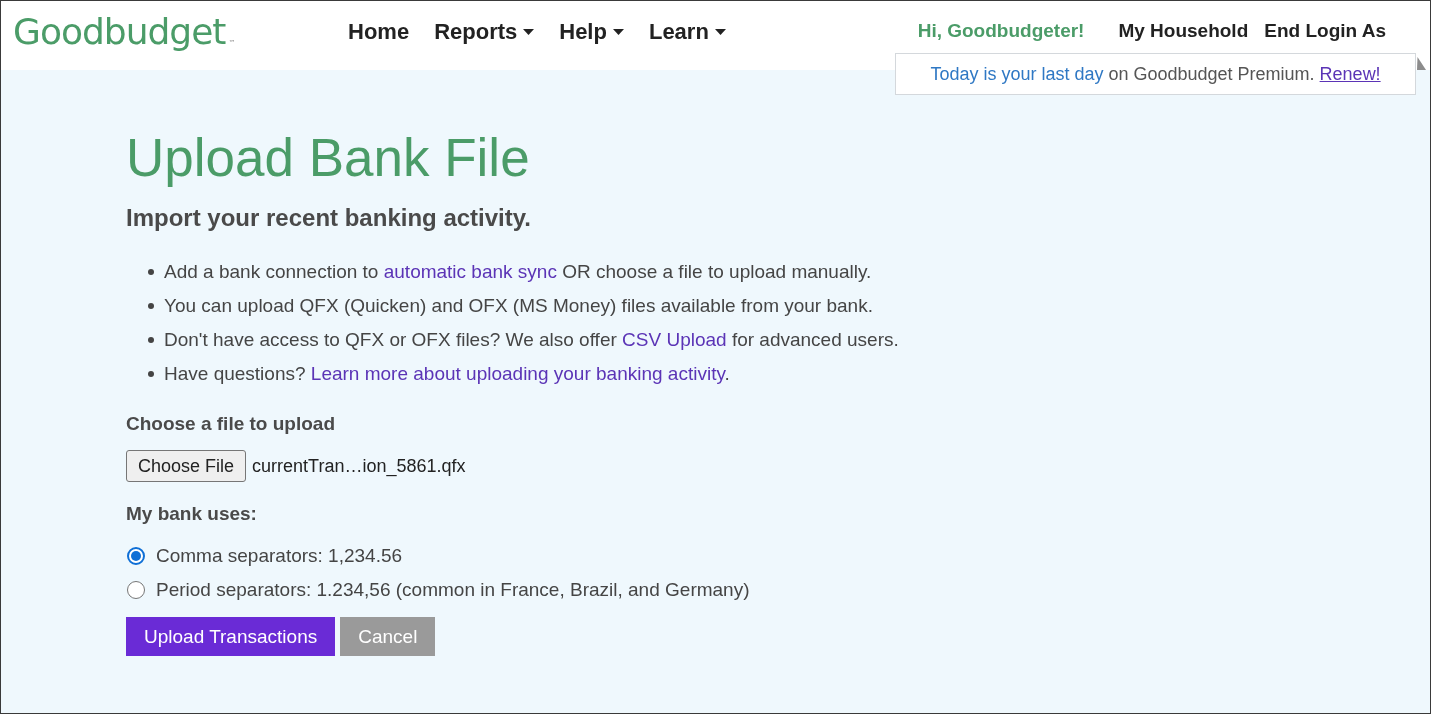 The height and width of the screenshot is (714, 1431). What do you see at coordinates (591, 32) in the screenshot?
I see `nav-menu-item: Help` at bounding box center [591, 32].